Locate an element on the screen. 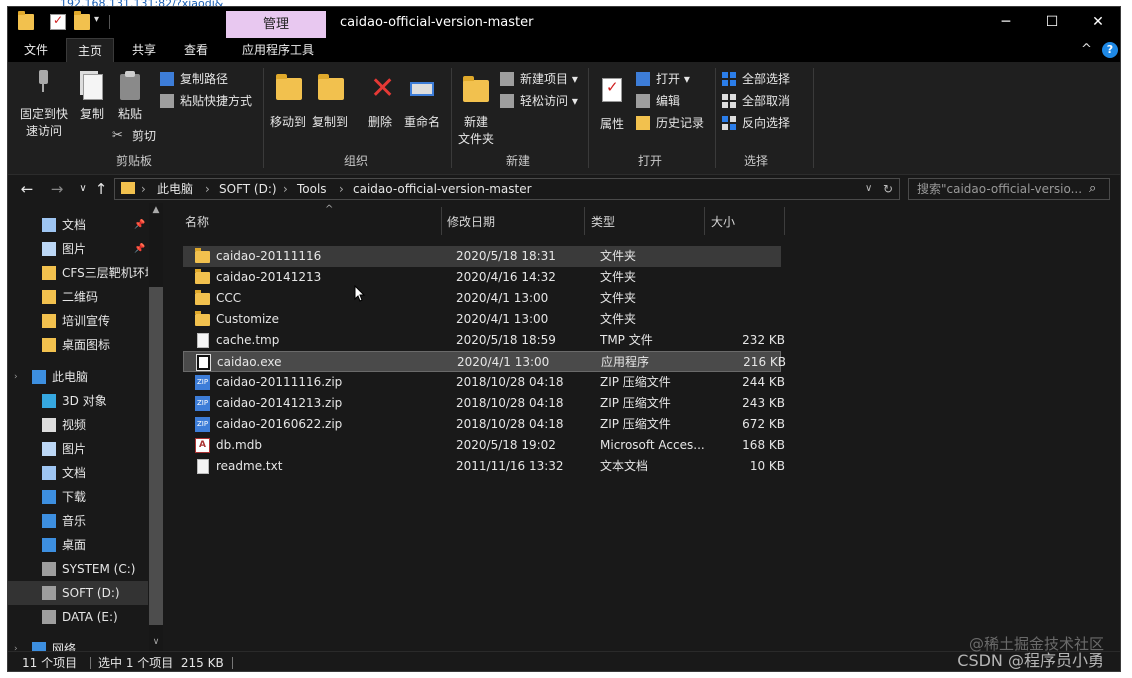 This screenshot has width=1132, height=678. sidebar-item: › 网络 is located at coordinates (78, 644).